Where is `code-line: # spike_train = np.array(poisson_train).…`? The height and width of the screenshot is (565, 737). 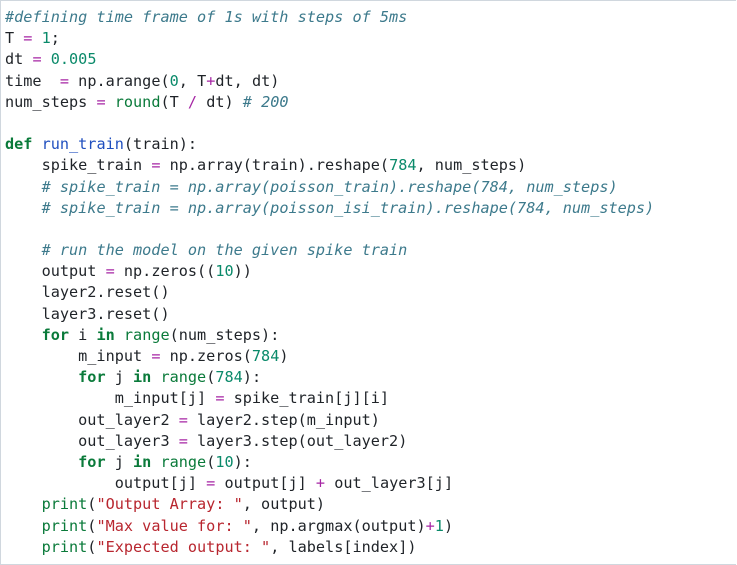 code-line: # spike_train = np.array(poisson_train).… is located at coordinates (370, 187).